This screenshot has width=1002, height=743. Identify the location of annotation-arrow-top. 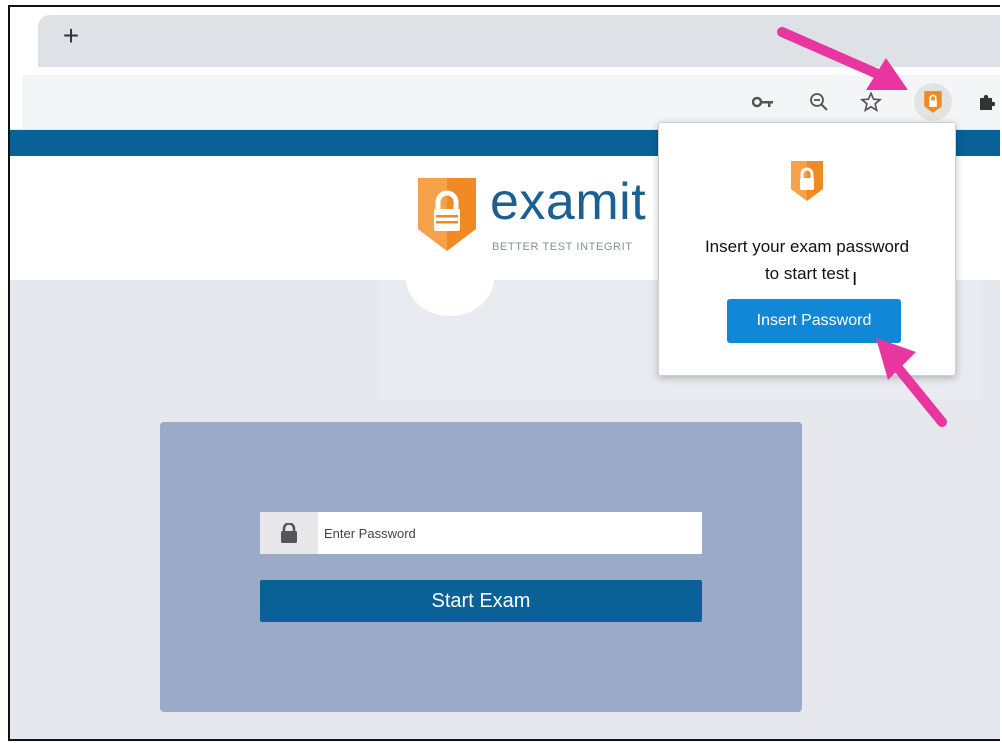
(842, 58).